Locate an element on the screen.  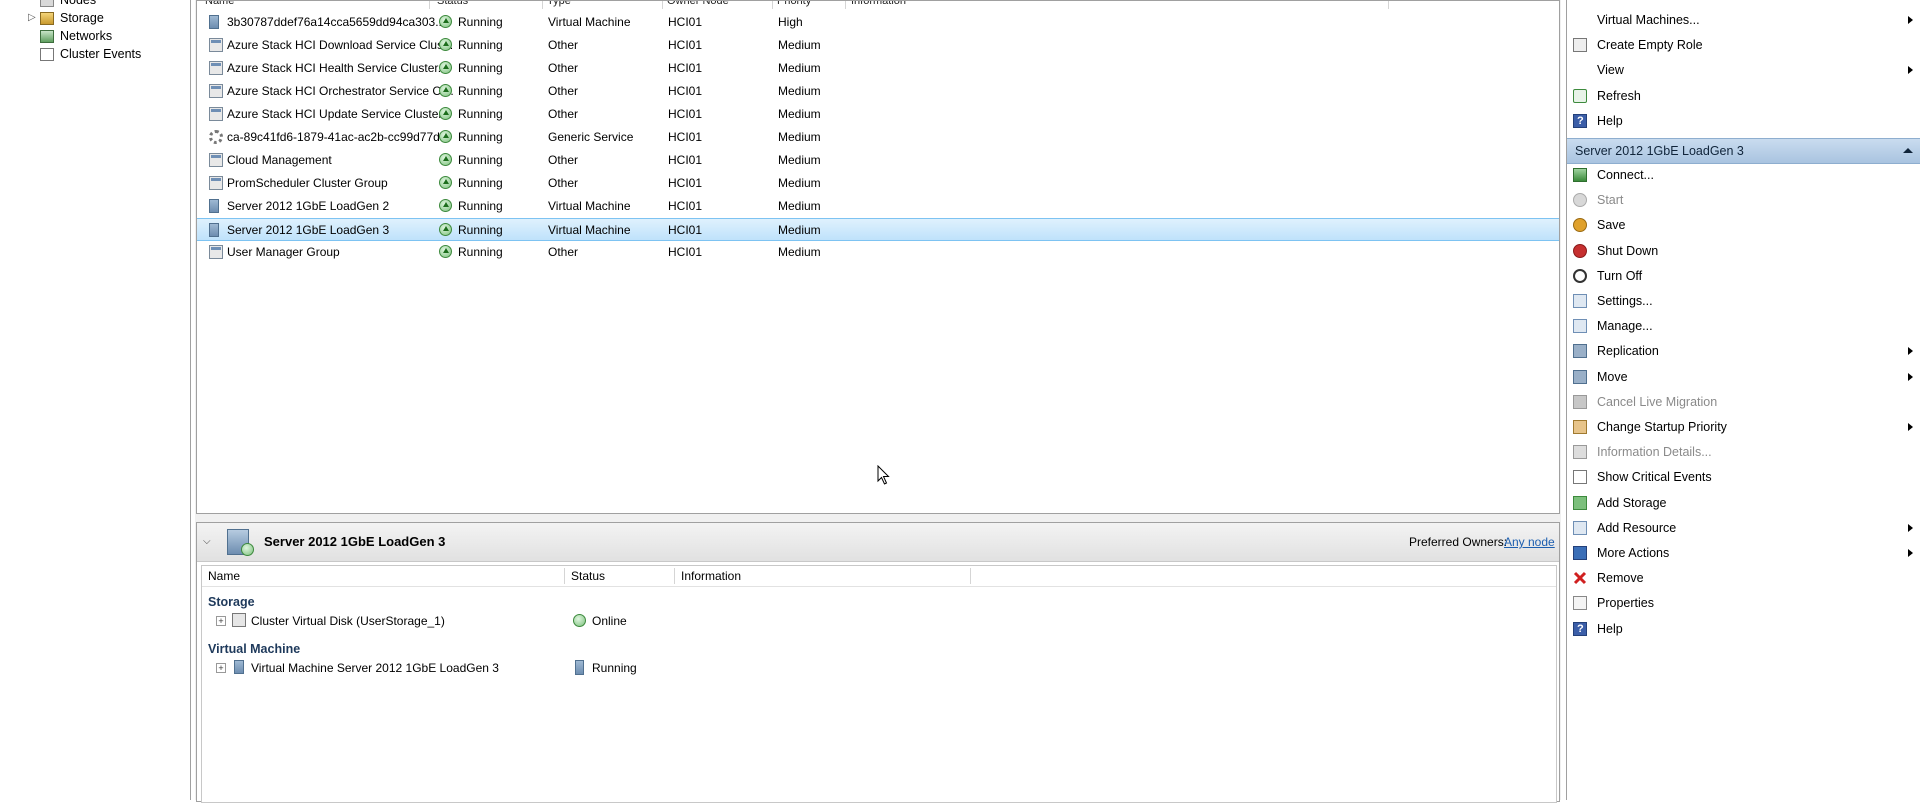
action-label: Add Resource is located at coordinates (1637, 527).